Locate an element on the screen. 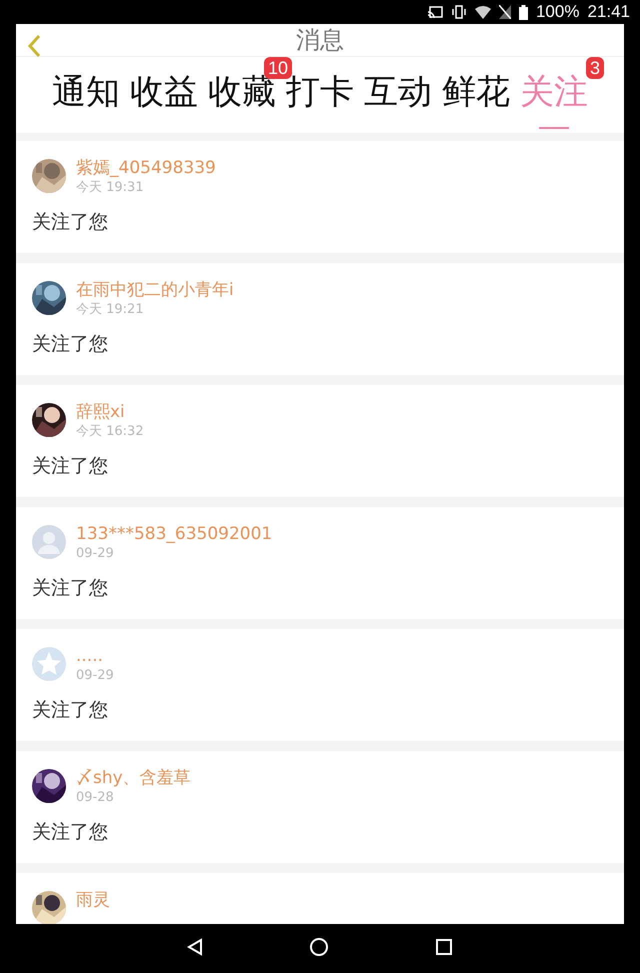 This screenshot has height=973, width=640. timestamp: 今天 16:32 is located at coordinates (110, 432).